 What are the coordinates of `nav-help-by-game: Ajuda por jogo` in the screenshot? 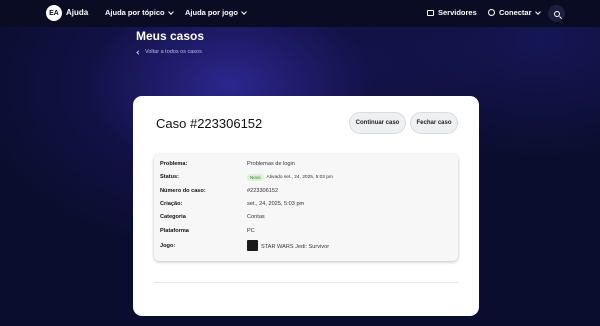 It's located at (216, 12).